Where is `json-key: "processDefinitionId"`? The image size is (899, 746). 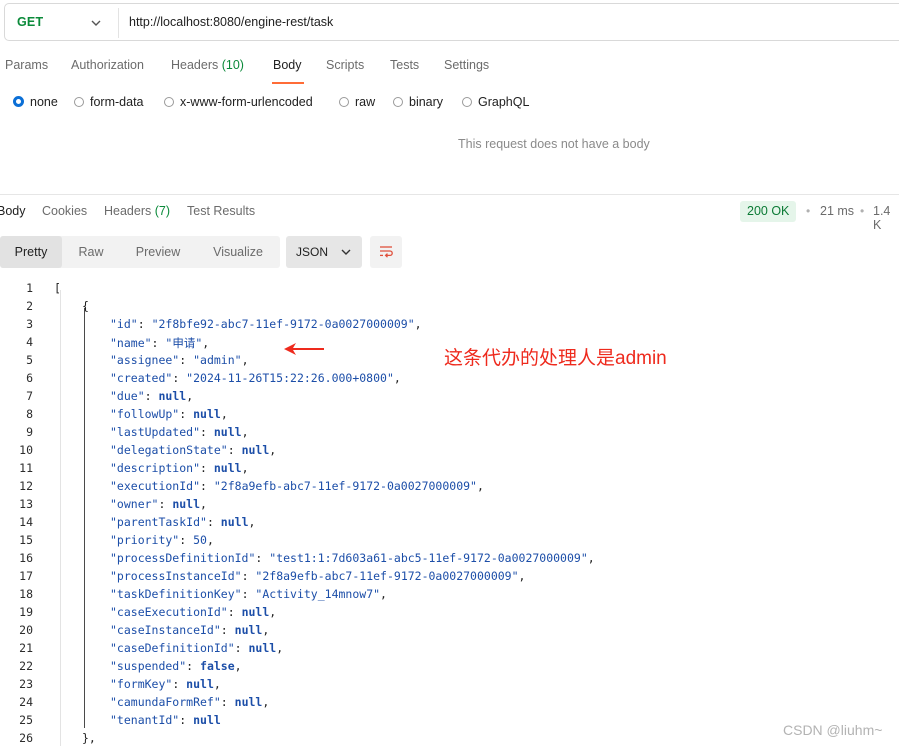
json-key: "processDefinitionId" is located at coordinates (183, 558).